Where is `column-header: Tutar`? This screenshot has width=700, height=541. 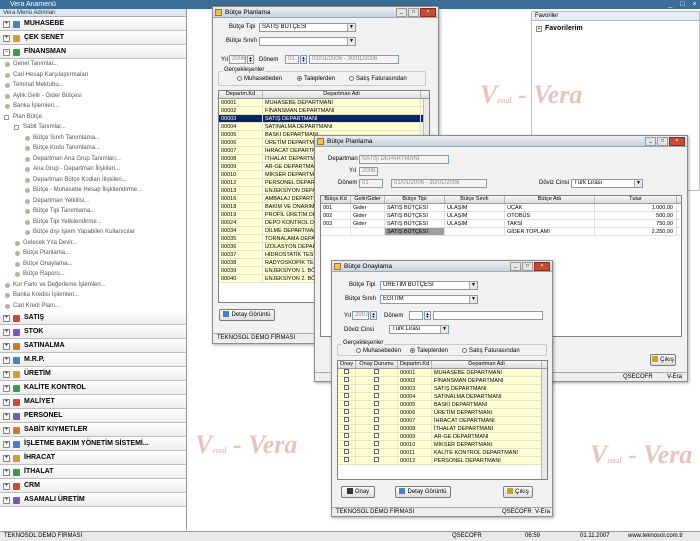 column-header: Tutar is located at coordinates (636, 199).